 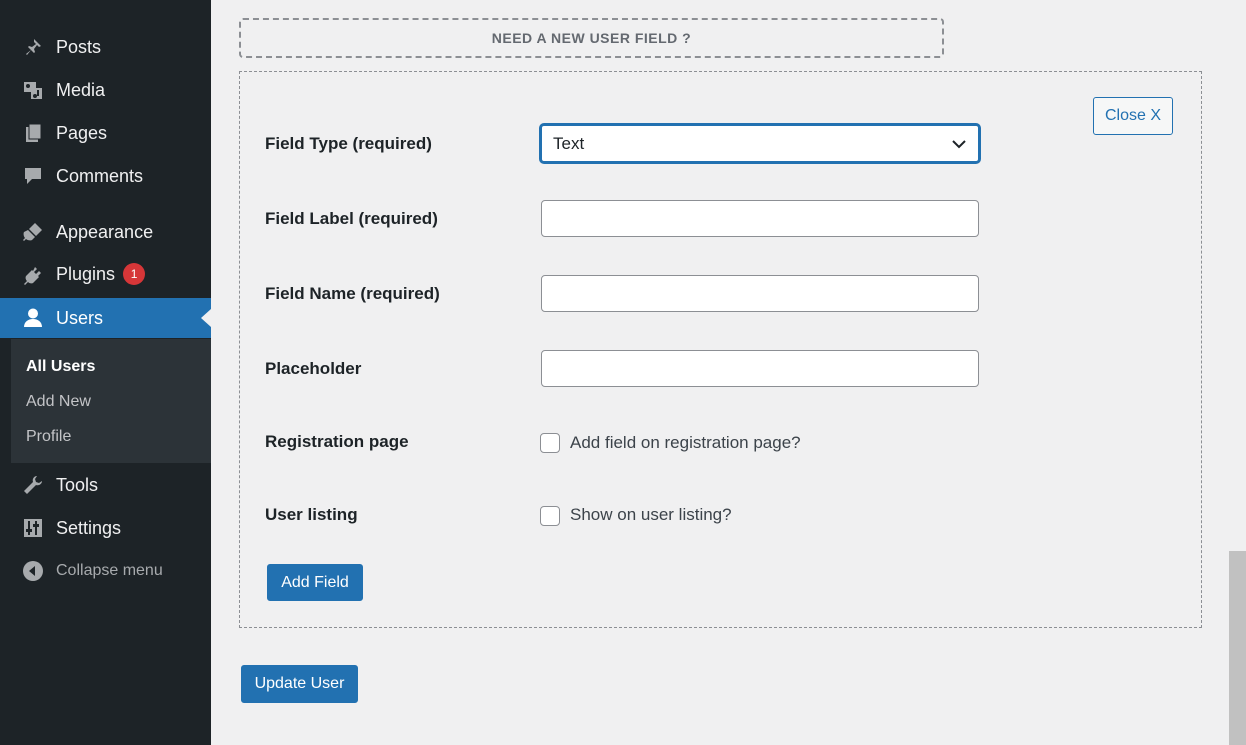 I want to click on submenu-profile: Profile, so click(x=48, y=437).